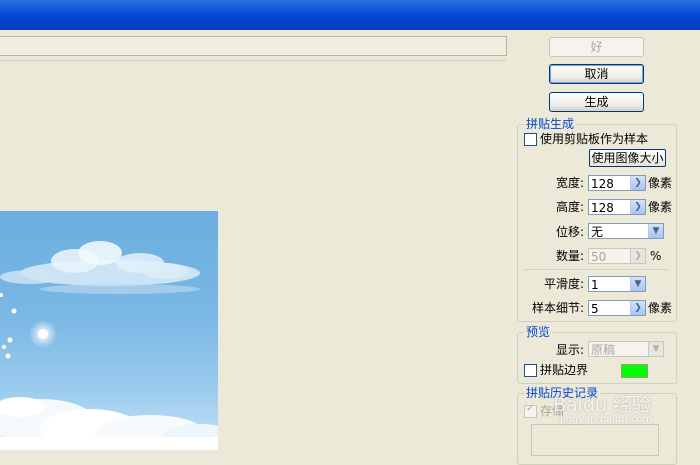  Describe the element at coordinates (634, 371) in the screenshot. I see `boundary-color-swatch` at that location.